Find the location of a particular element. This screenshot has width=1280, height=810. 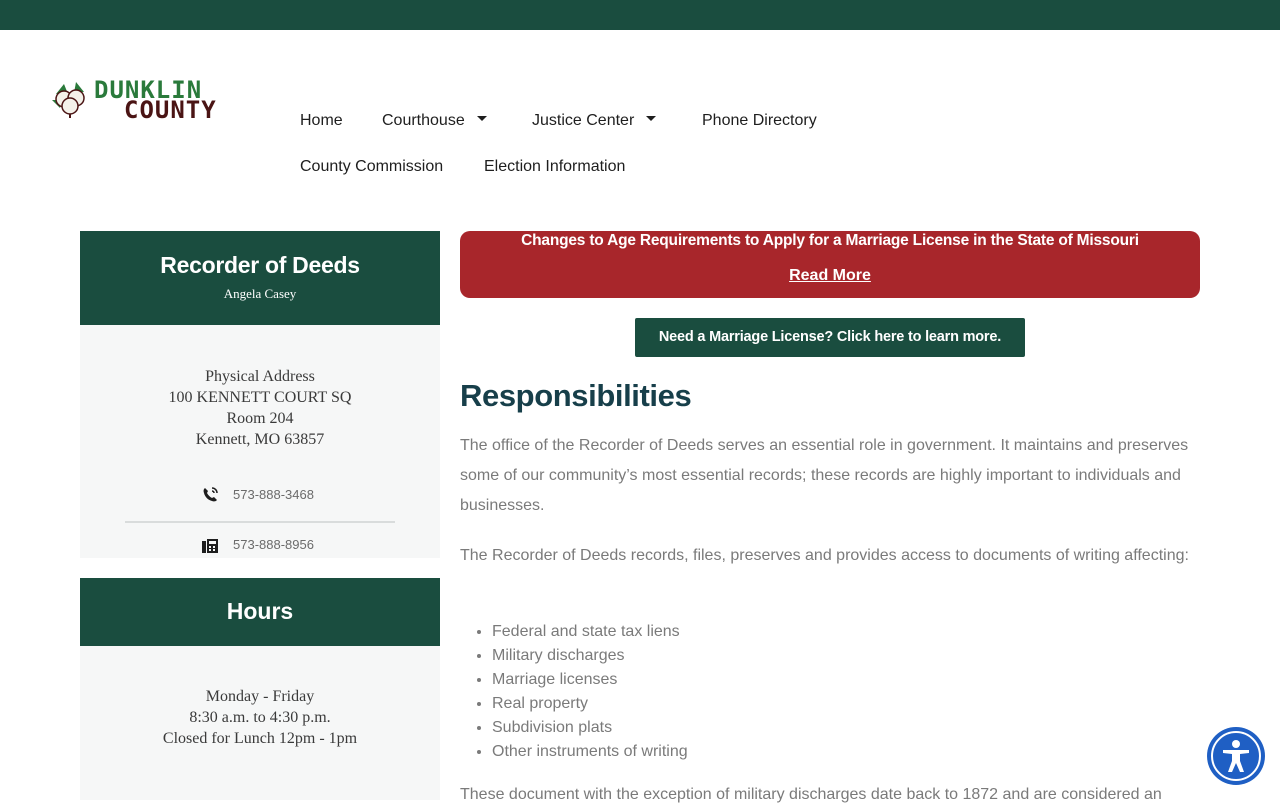

list-item: Real property is located at coordinates (846, 704).